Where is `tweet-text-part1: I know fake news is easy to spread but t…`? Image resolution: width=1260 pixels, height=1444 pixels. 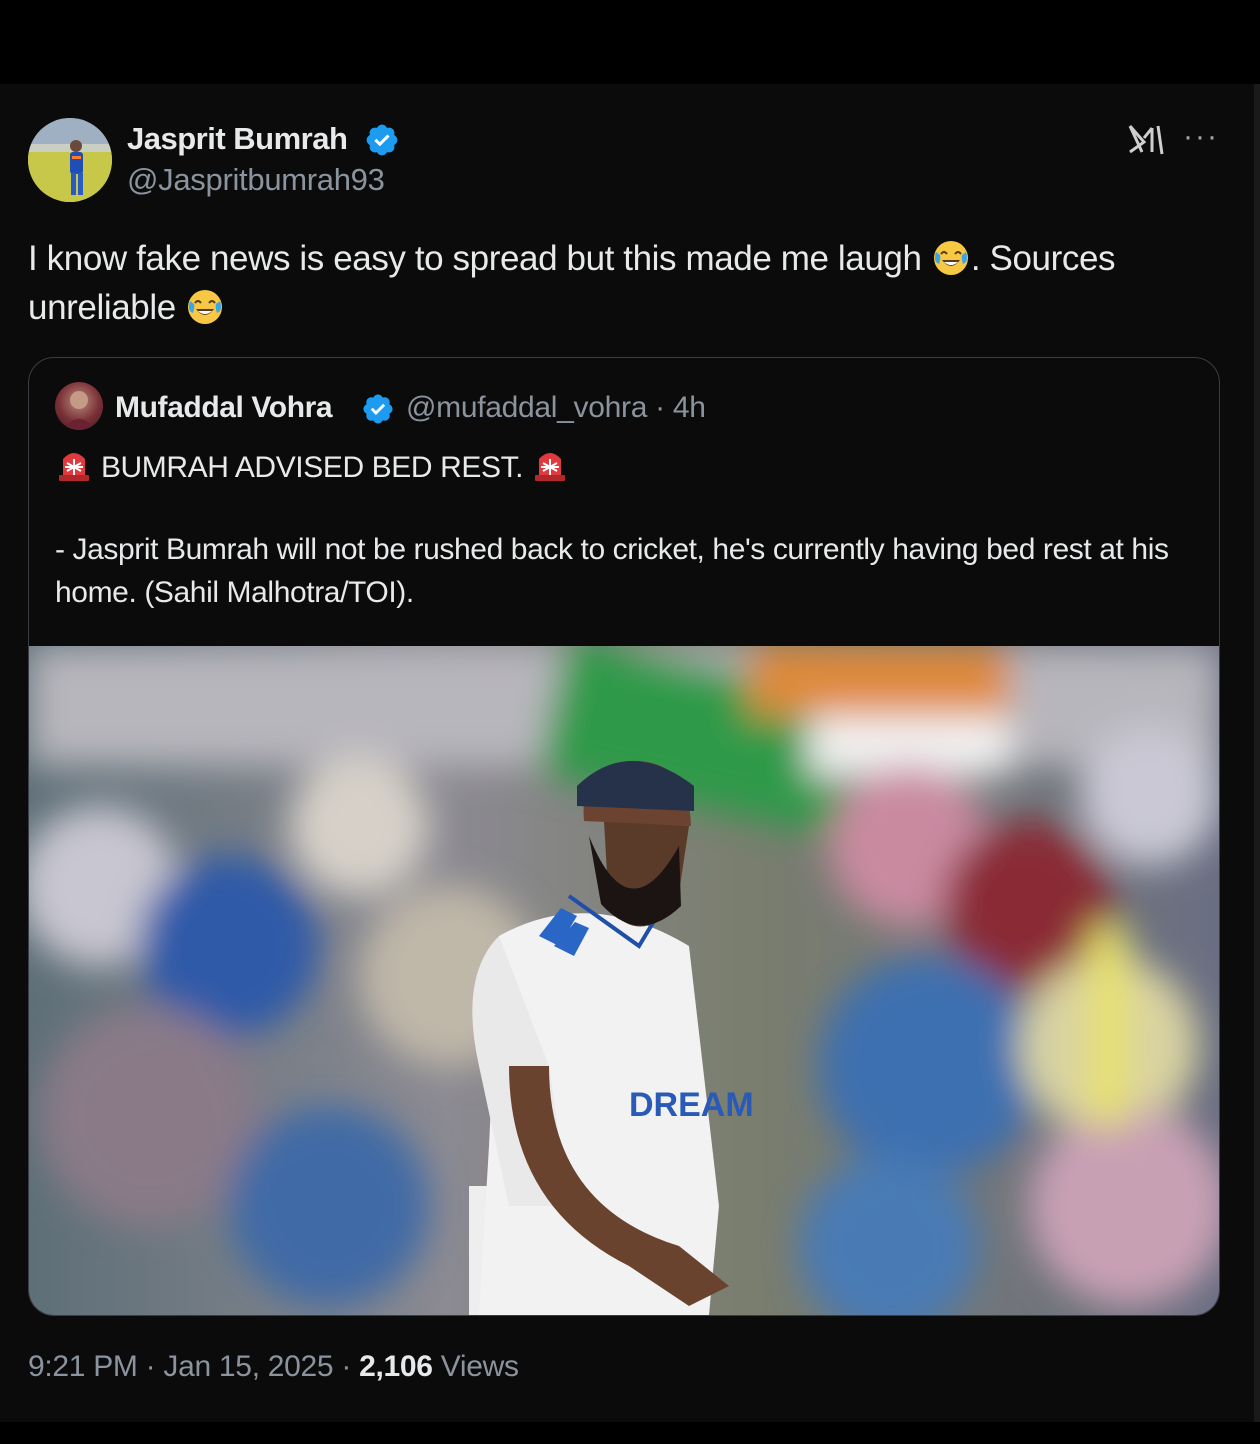 tweet-text-part1: I know fake news is easy to spread but t… is located at coordinates (479, 258).